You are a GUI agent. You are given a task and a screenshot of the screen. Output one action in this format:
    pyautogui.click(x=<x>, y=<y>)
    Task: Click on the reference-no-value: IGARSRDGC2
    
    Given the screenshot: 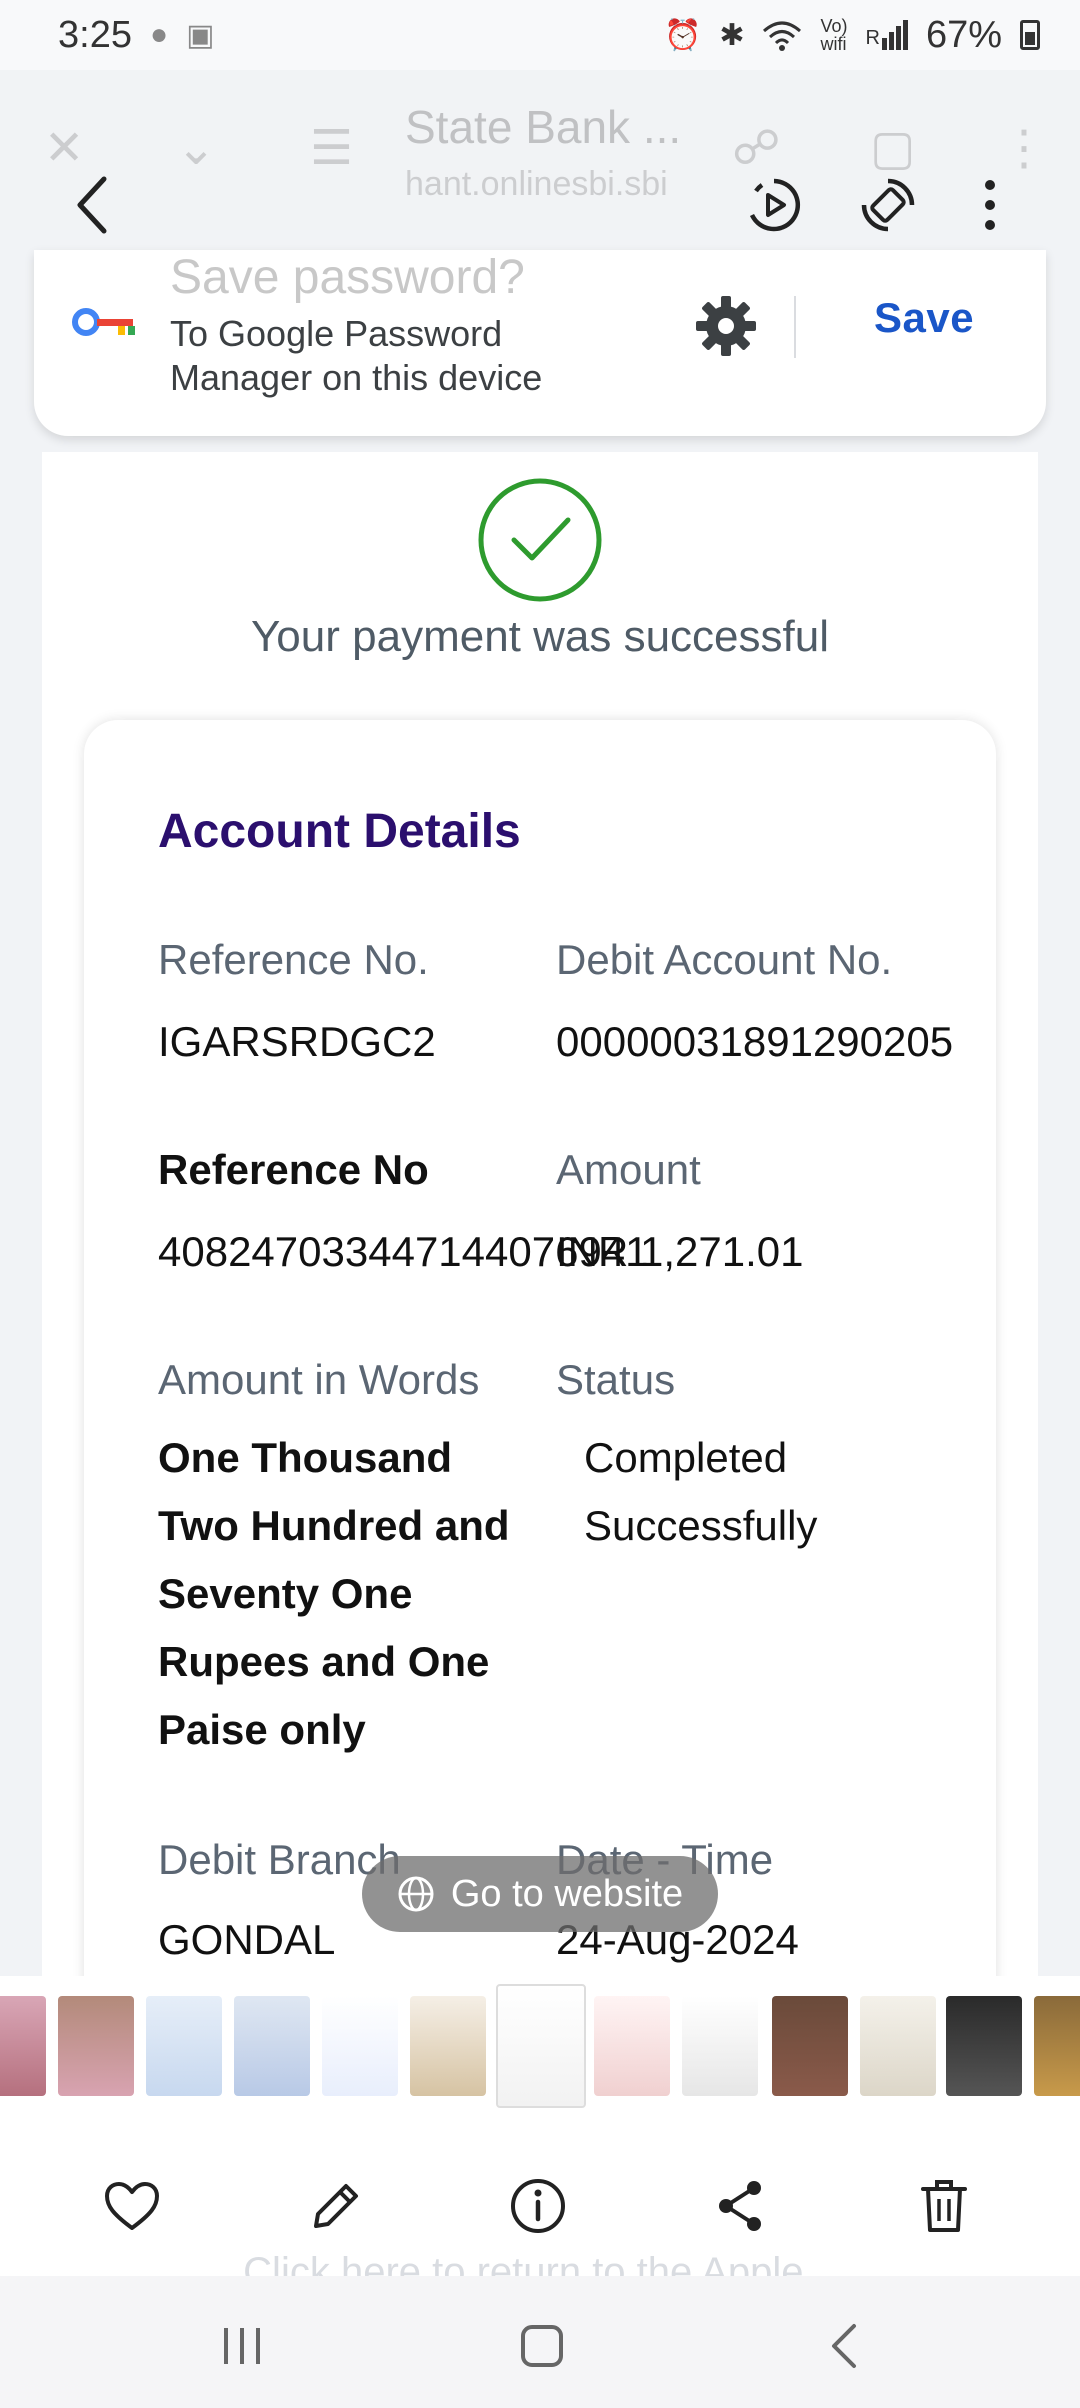 What is the action you would take?
    pyautogui.click(x=297, y=1041)
    